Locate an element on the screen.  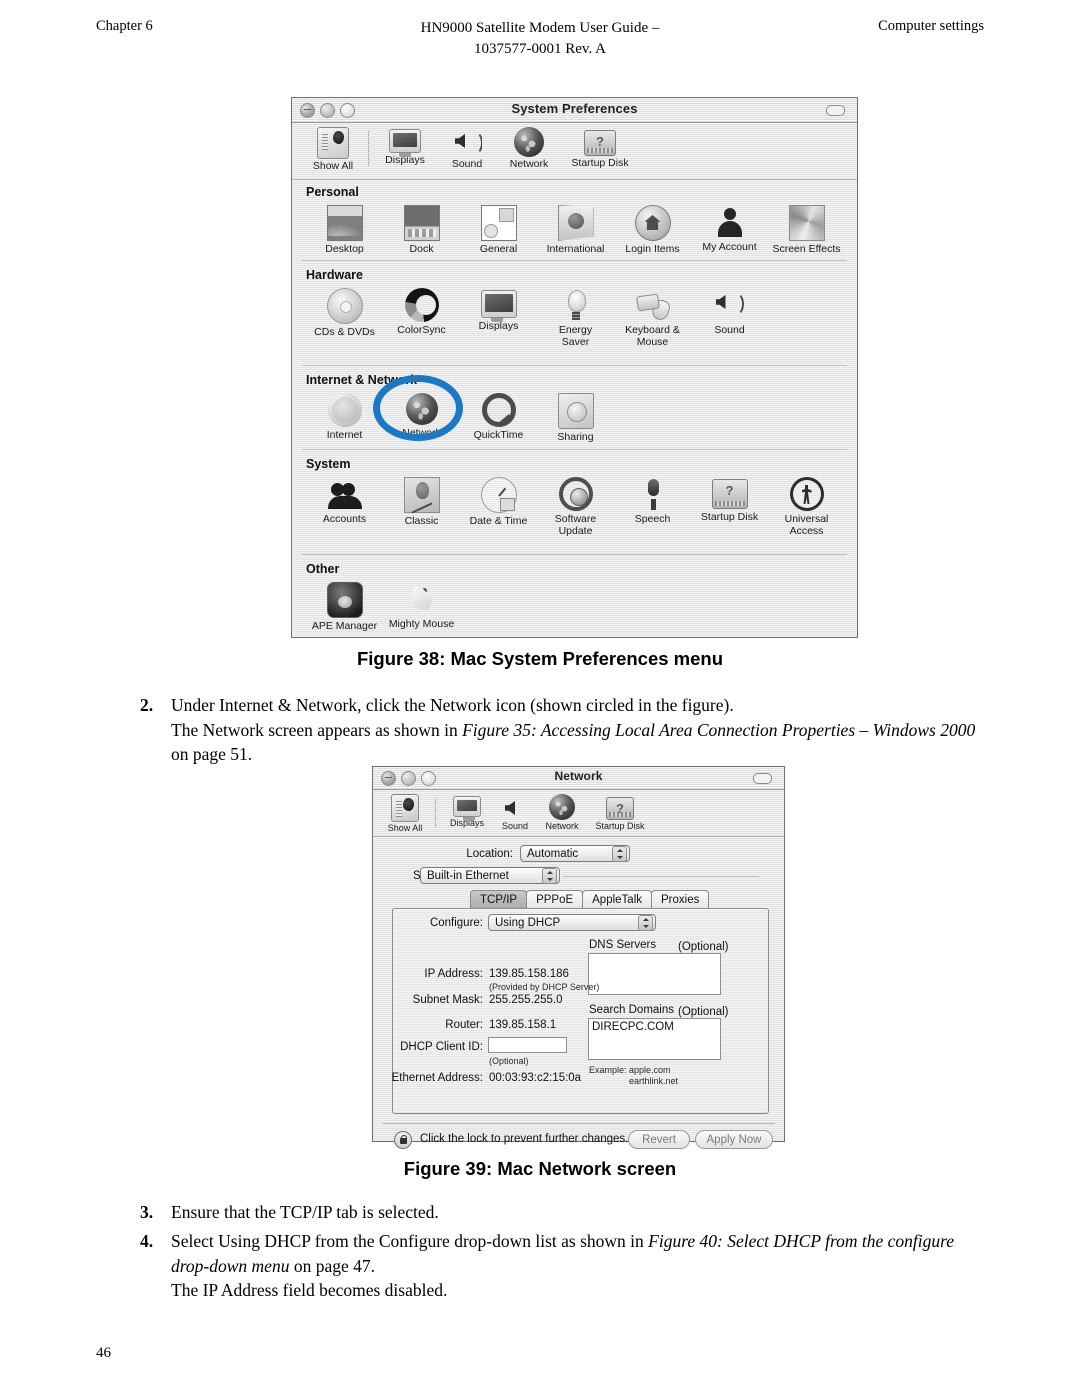
toolbar-label-sound: Sound is located at coordinates (467, 164).